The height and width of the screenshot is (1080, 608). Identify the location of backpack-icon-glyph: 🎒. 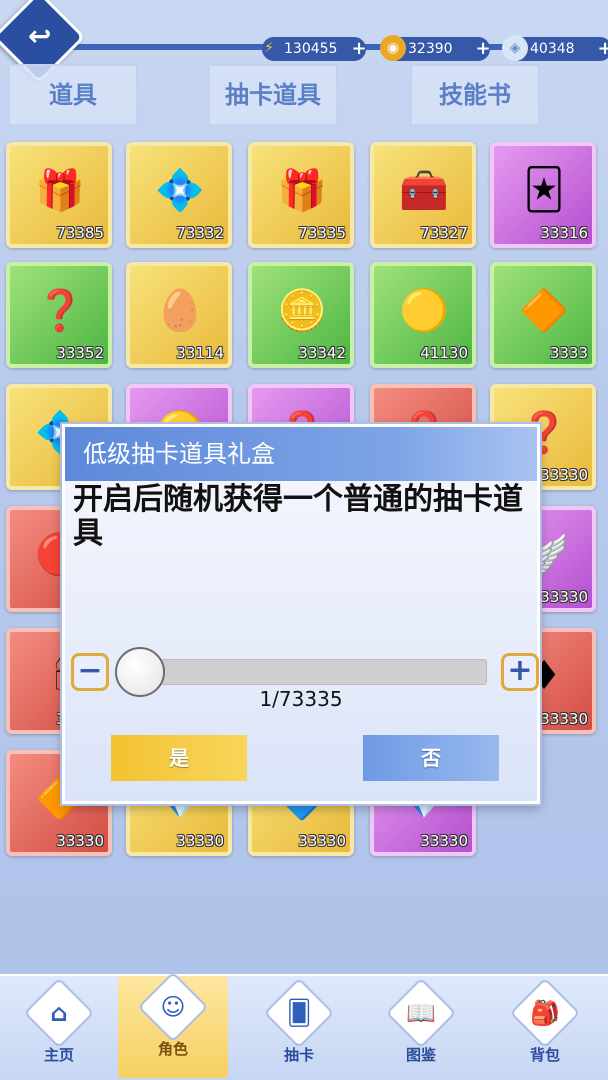
(545, 1013).